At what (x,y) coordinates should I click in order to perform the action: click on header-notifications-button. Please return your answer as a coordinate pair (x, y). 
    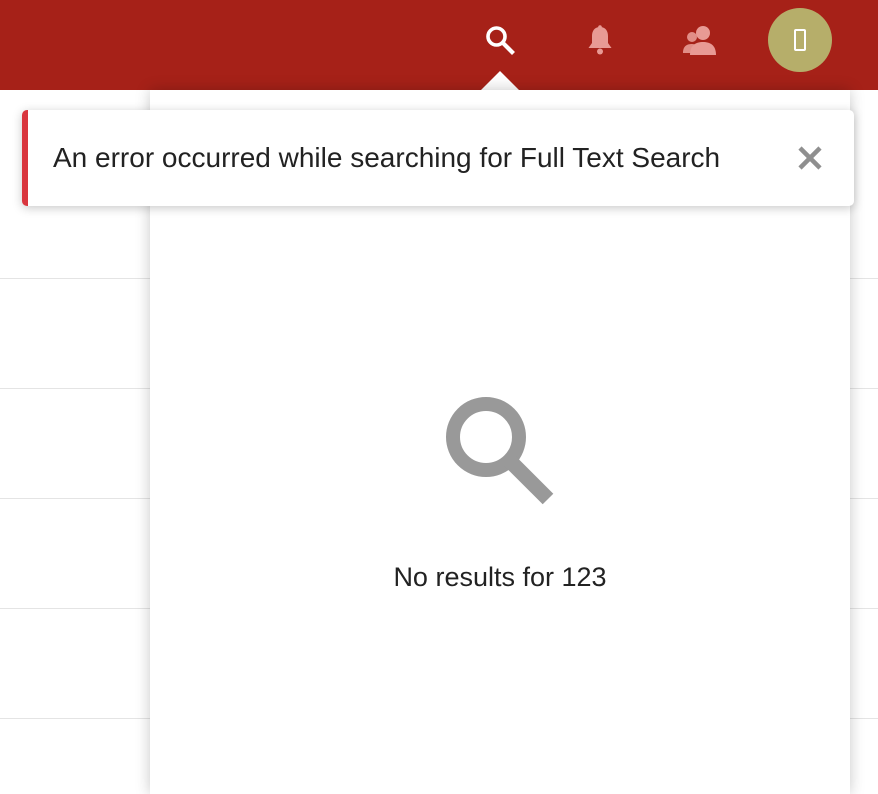
    Looking at the image, I should click on (600, 40).